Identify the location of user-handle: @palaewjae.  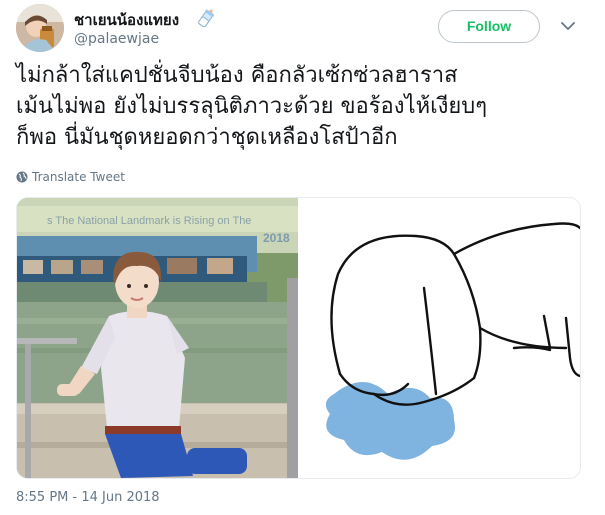
(116, 39).